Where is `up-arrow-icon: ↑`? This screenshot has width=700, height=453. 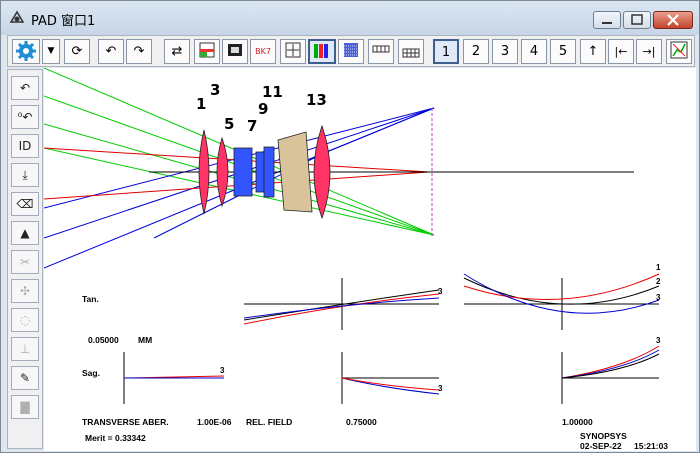 up-arrow-icon: ↑ is located at coordinates (593, 51).